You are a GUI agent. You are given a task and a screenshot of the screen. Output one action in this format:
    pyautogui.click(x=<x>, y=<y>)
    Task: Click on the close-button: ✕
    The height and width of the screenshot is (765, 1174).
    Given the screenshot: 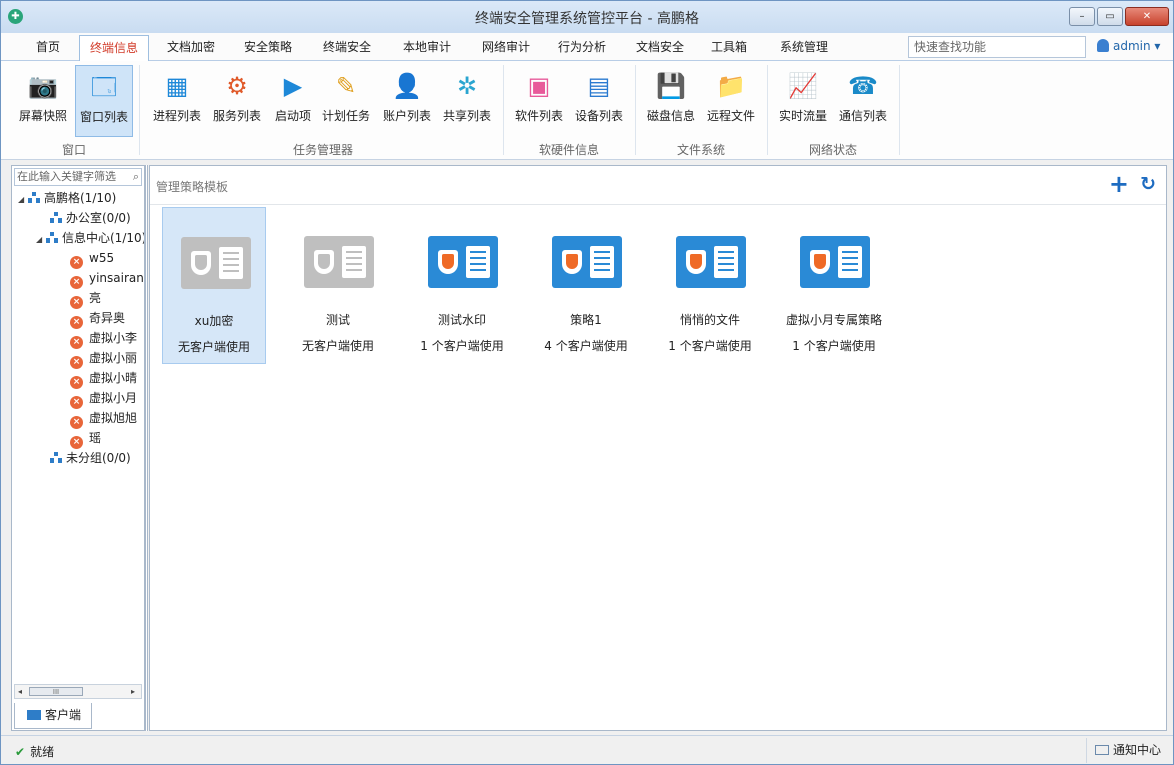 What is the action you would take?
    pyautogui.click(x=1147, y=16)
    